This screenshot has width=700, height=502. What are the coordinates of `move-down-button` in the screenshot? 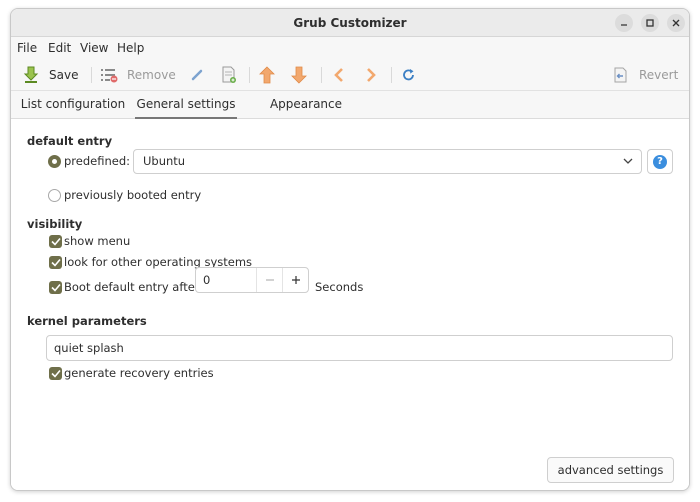 It's located at (299, 75).